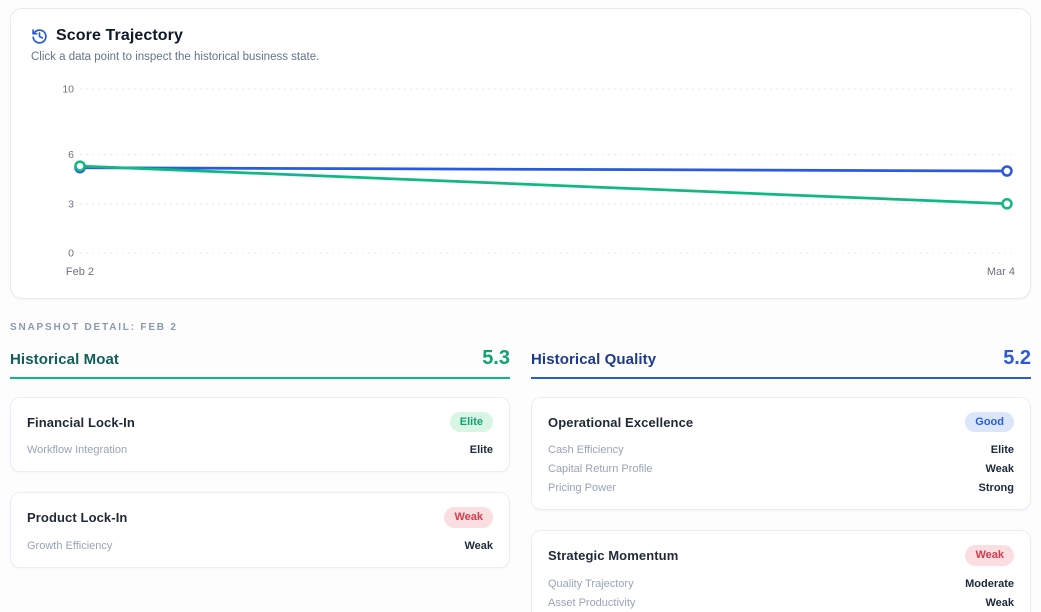  What do you see at coordinates (65, 359) in the screenshot?
I see `moat-title: Historical Moat` at bounding box center [65, 359].